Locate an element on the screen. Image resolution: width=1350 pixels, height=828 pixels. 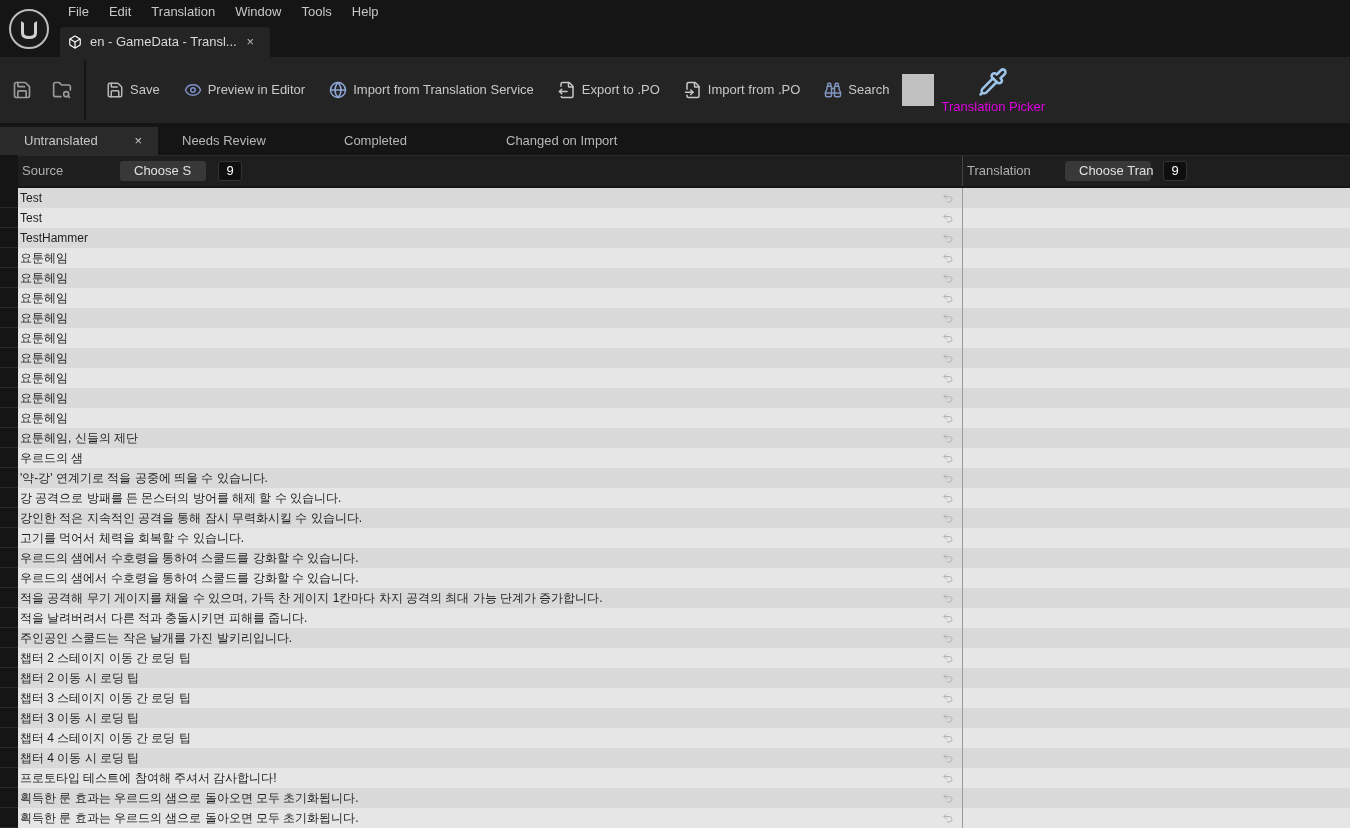
menu-item: Window is located at coordinates (258, 11).